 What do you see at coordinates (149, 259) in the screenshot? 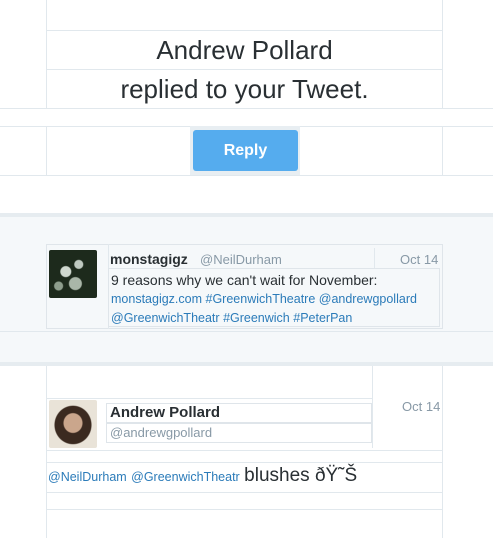
I see `tweet-author-name: monstagigz` at bounding box center [149, 259].